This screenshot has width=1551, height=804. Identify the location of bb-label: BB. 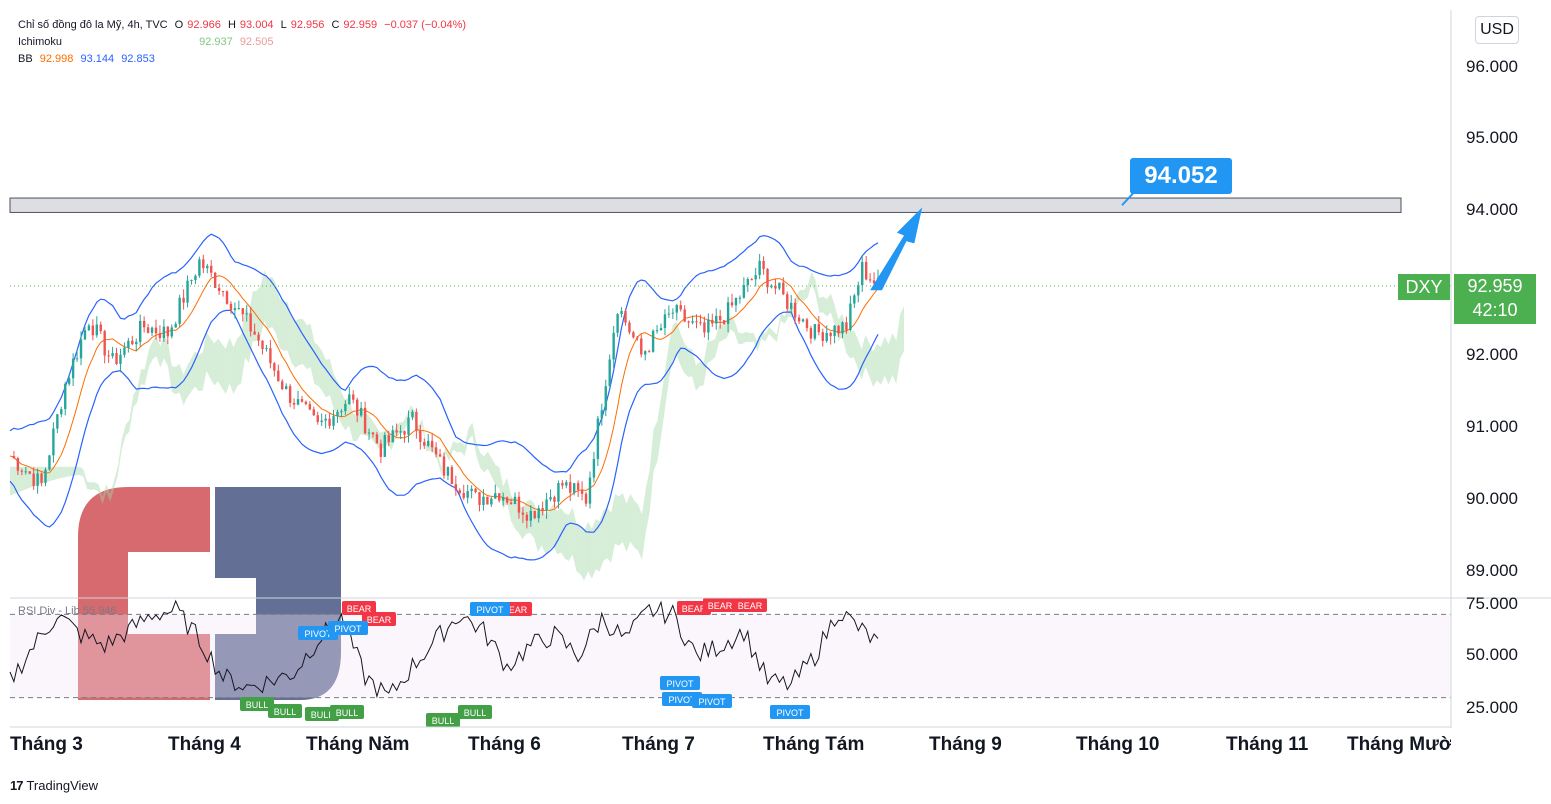
(25, 59).